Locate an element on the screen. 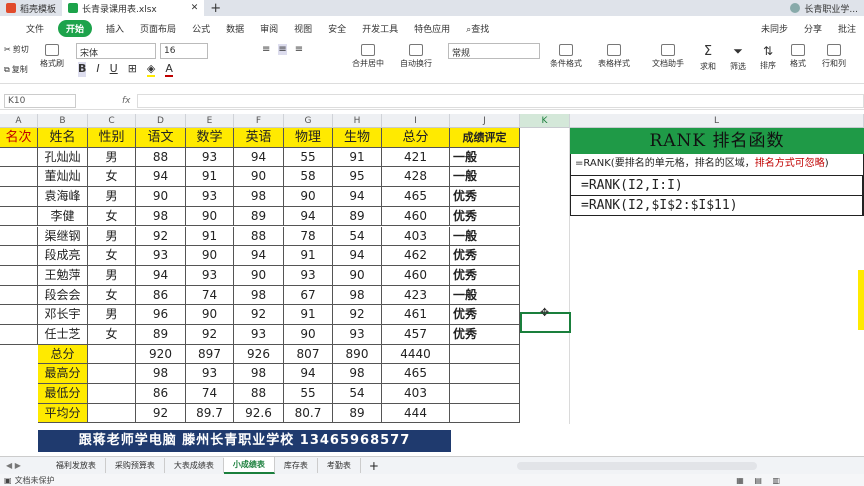  table-cell: 428 is located at coordinates (416, 177).